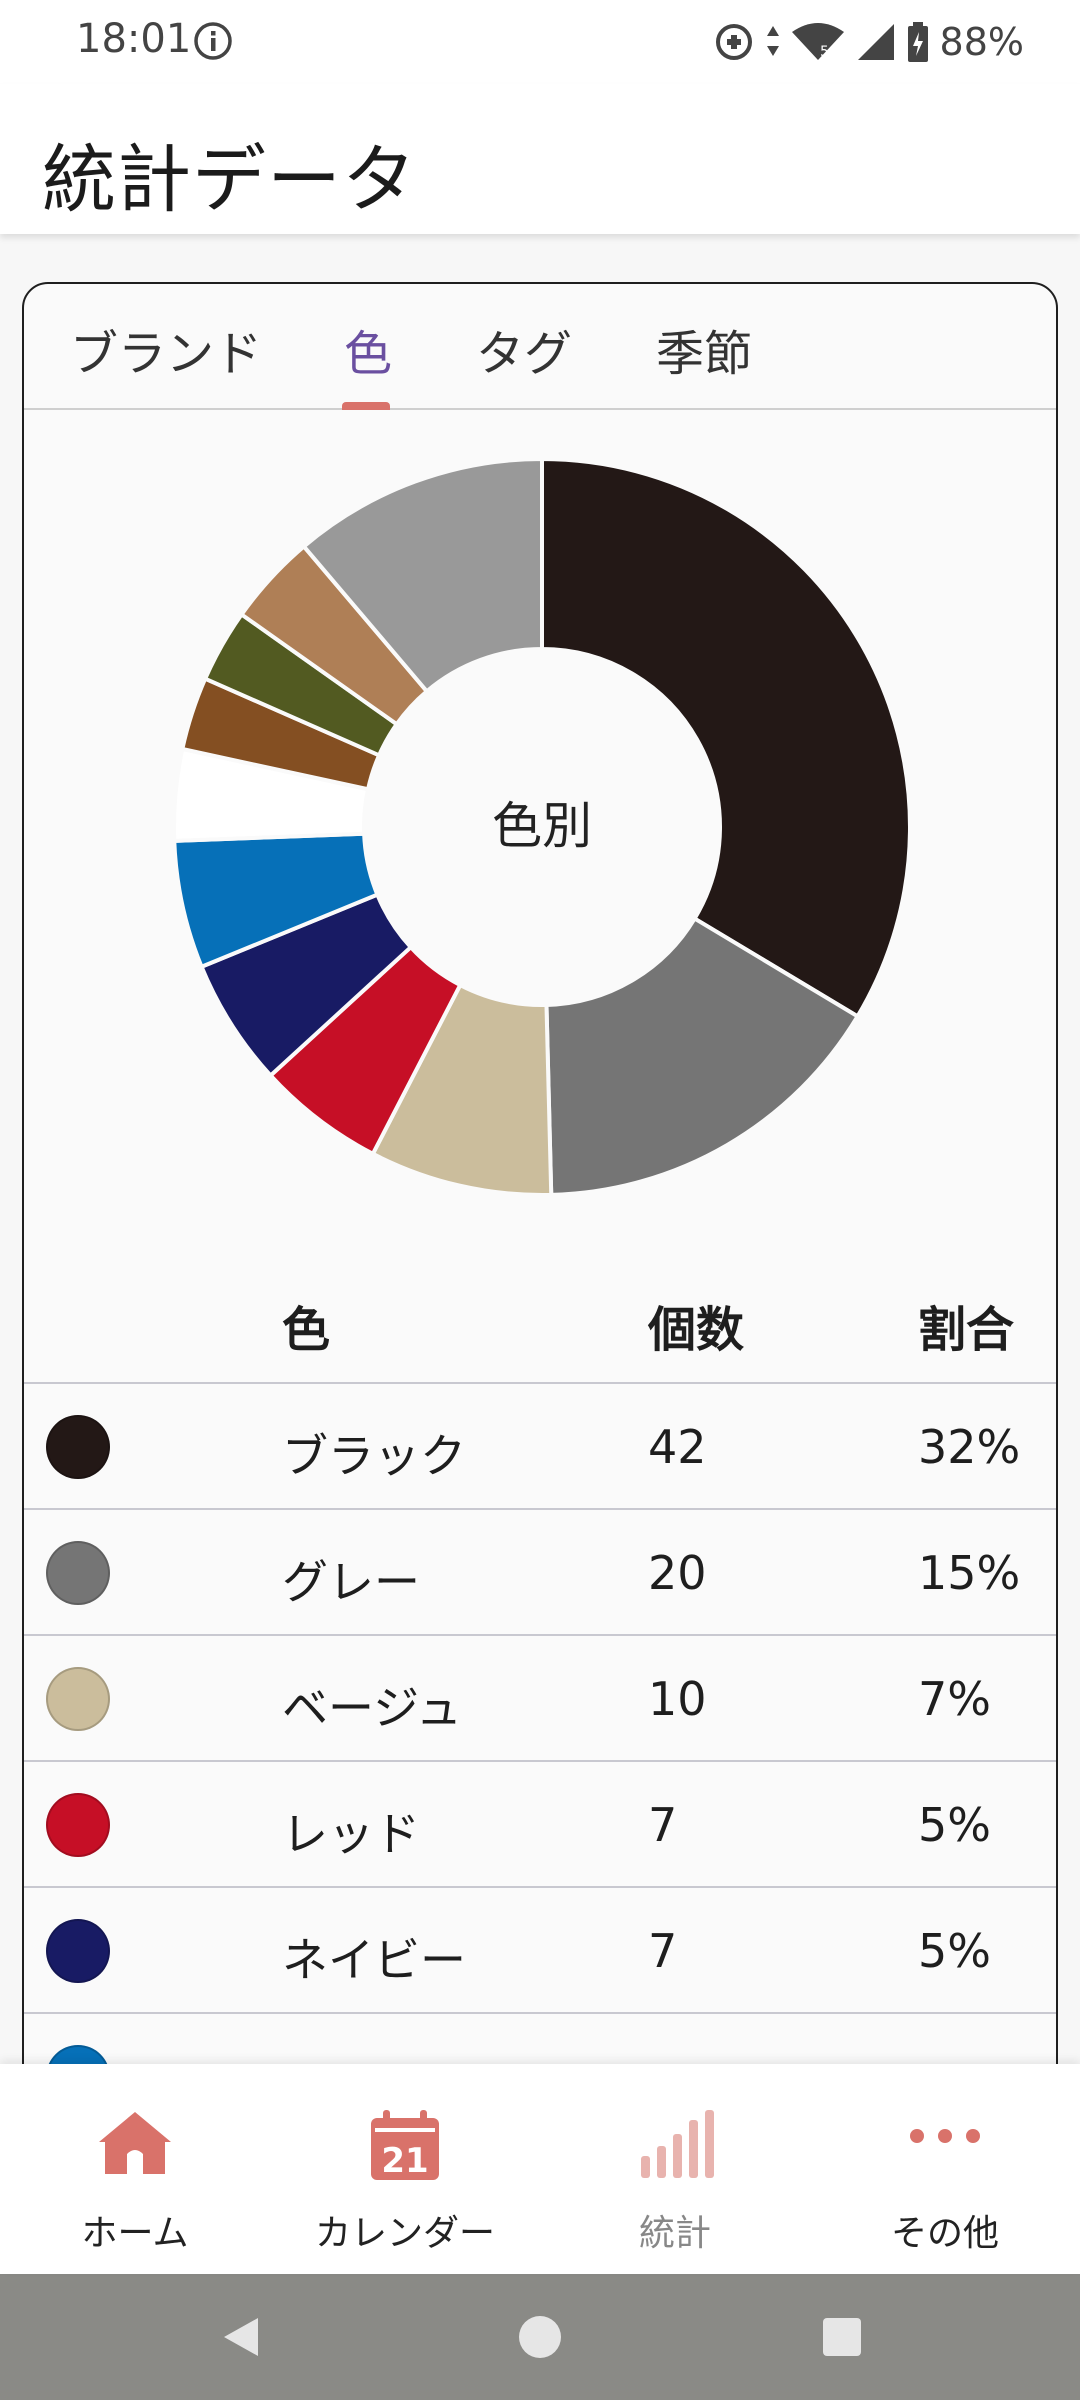 The width and height of the screenshot is (1080, 2400). Describe the element at coordinates (241, 2337) in the screenshot. I see `back-icon` at that location.